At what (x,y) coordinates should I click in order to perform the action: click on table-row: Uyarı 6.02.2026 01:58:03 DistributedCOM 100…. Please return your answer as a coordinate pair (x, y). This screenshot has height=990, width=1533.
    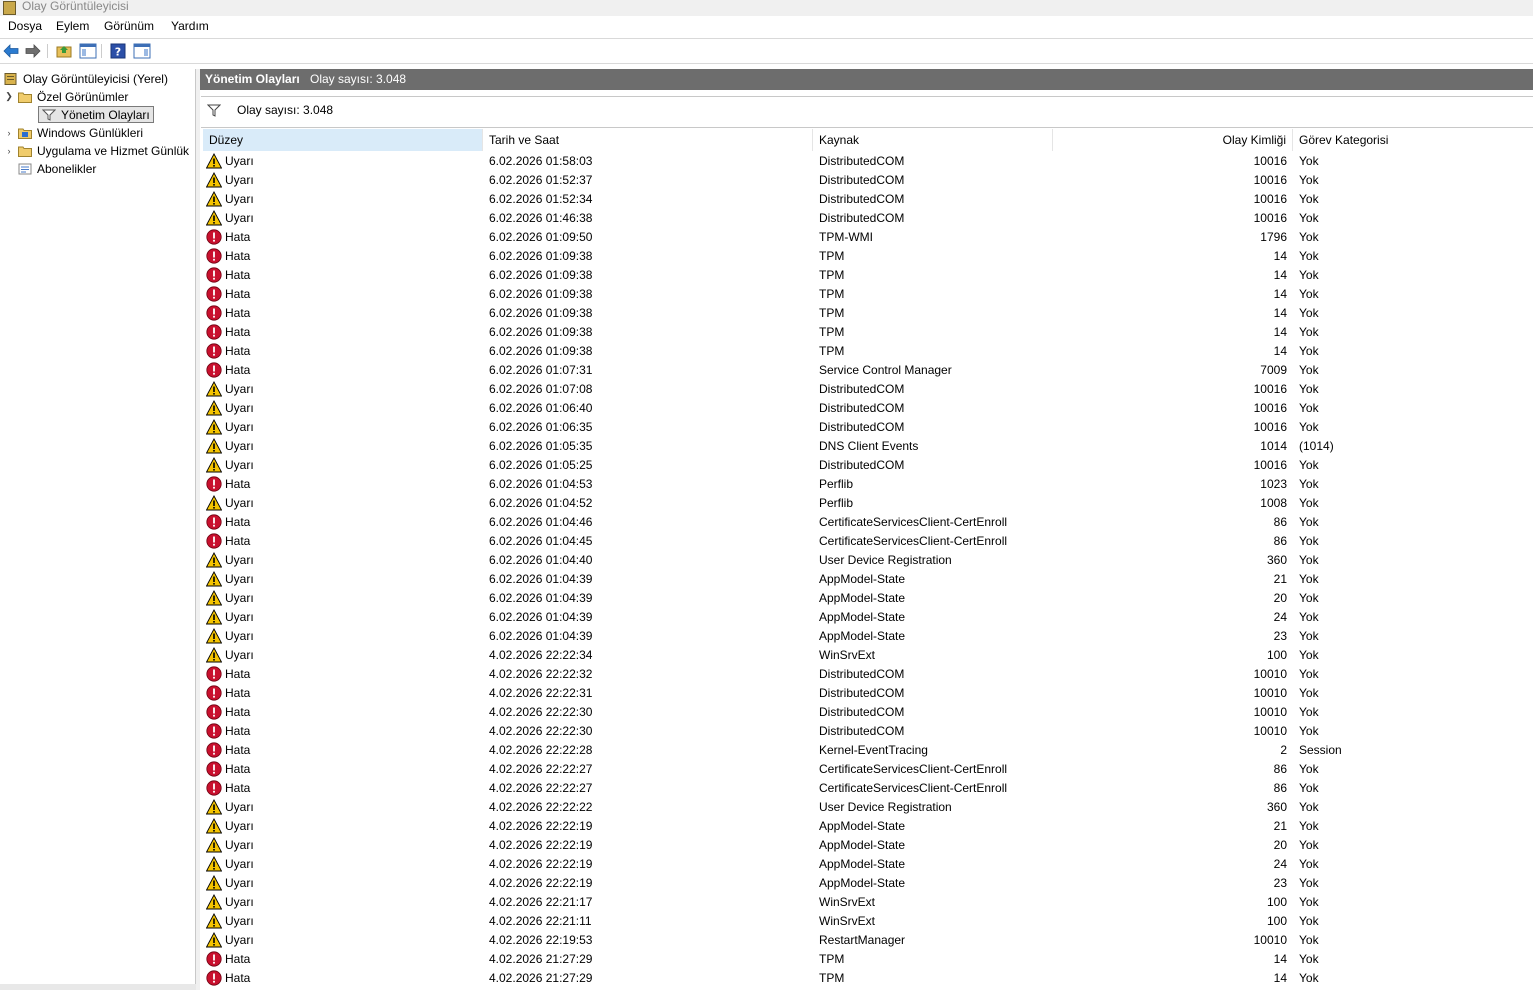
    Looking at the image, I should click on (868, 161).